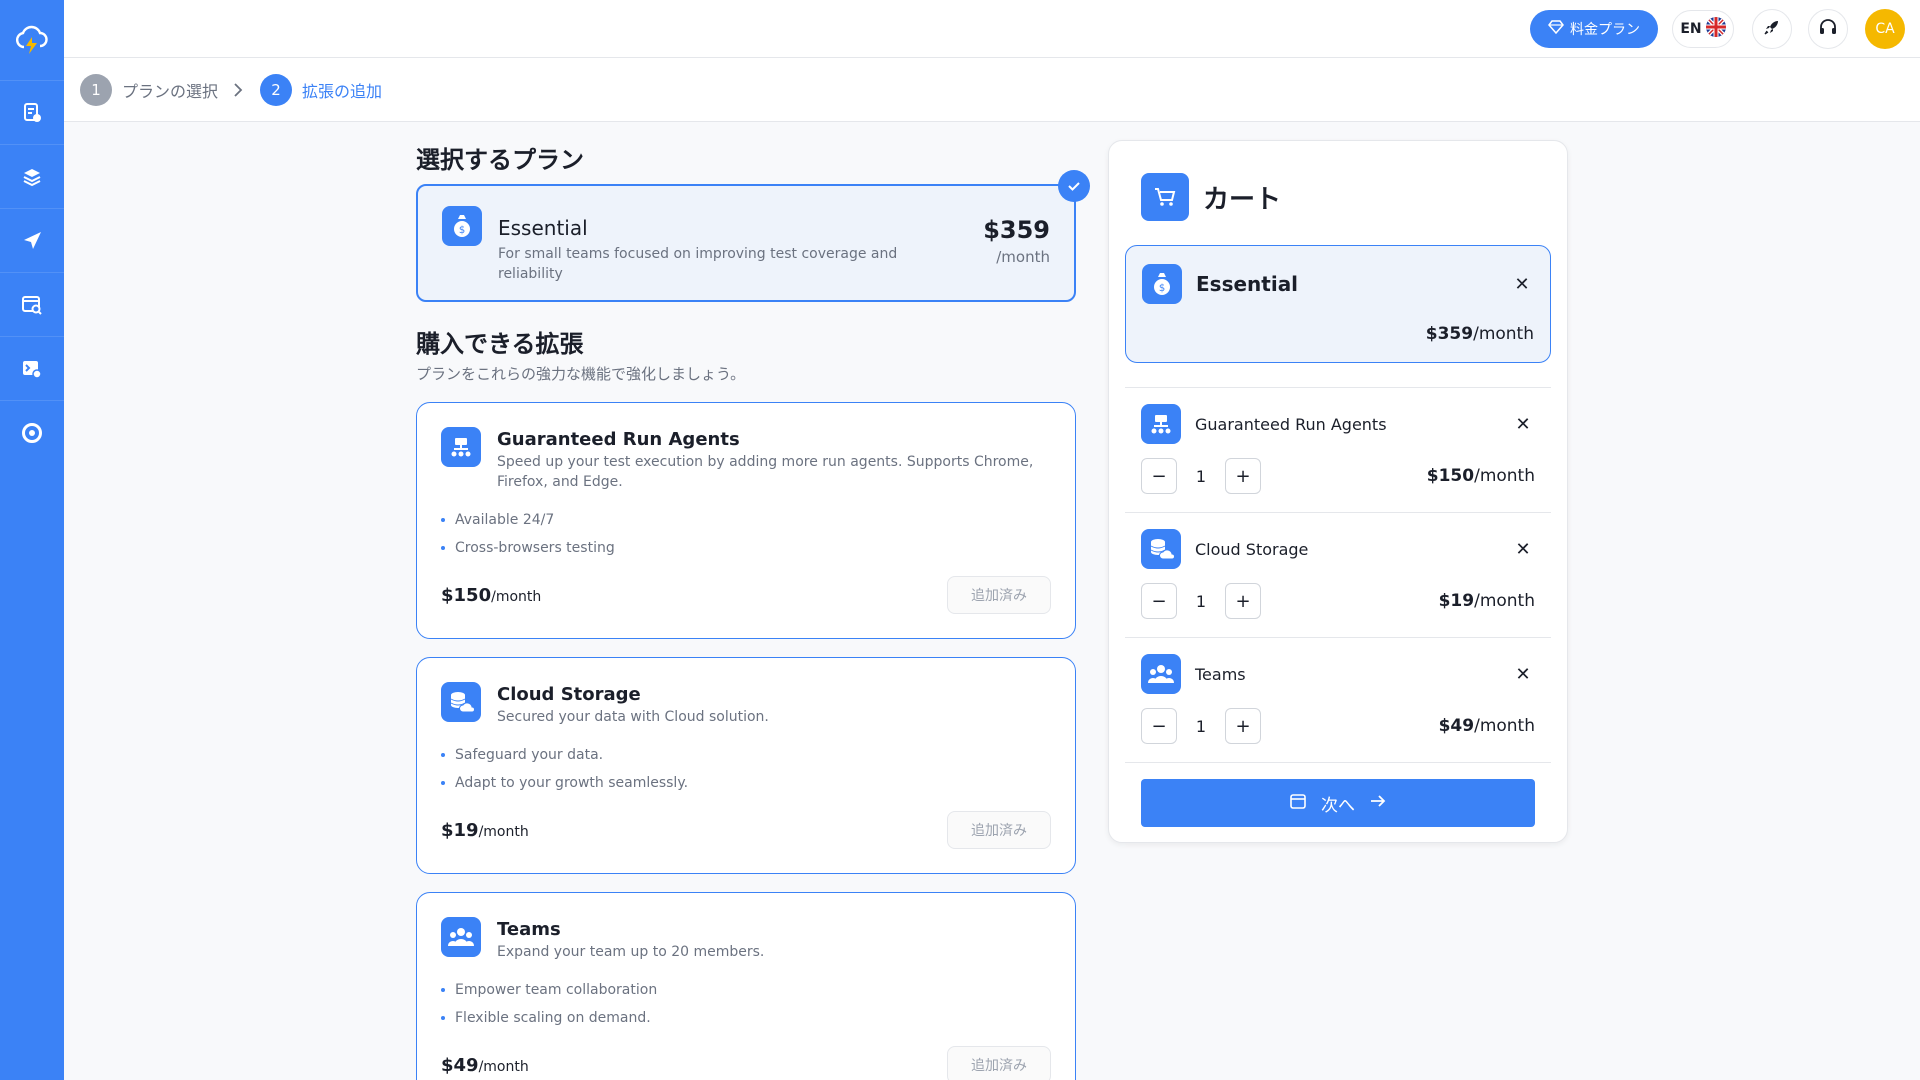  Describe the element at coordinates (1885, 29) in the screenshot. I see `user-avatar: CA` at that location.